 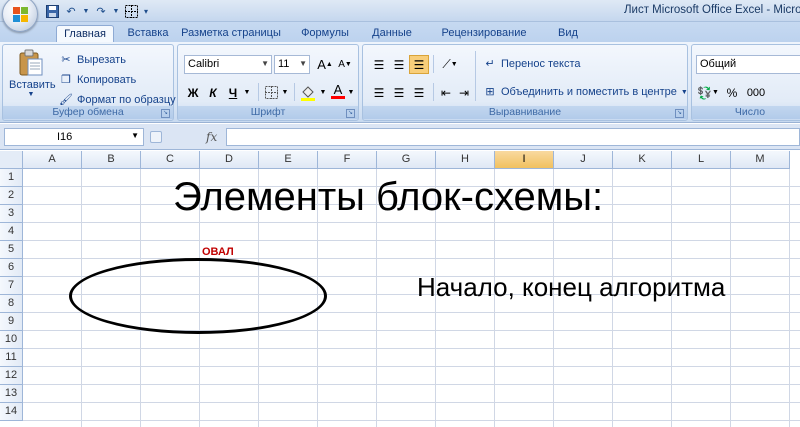 What do you see at coordinates (406, 160) in the screenshot?
I see `column-header: G` at bounding box center [406, 160].